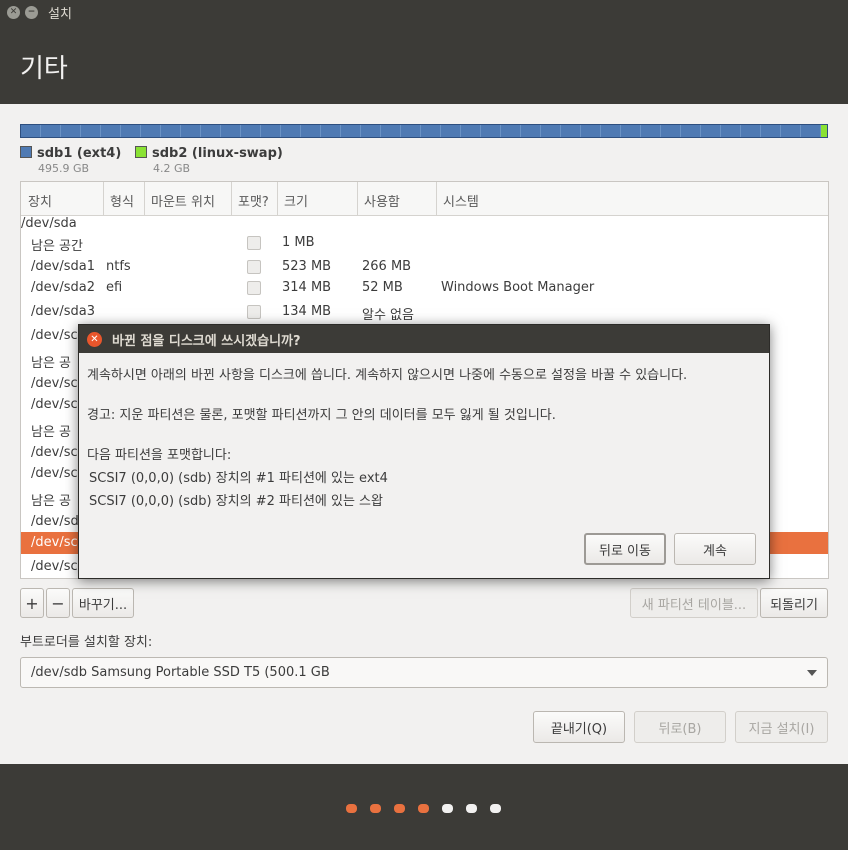 This screenshot has width=848, height=850. What do you see at coordinates (31, 12) in the screenshot?
I see `window-minimize-icon: −` at bounding box center [31, 12].